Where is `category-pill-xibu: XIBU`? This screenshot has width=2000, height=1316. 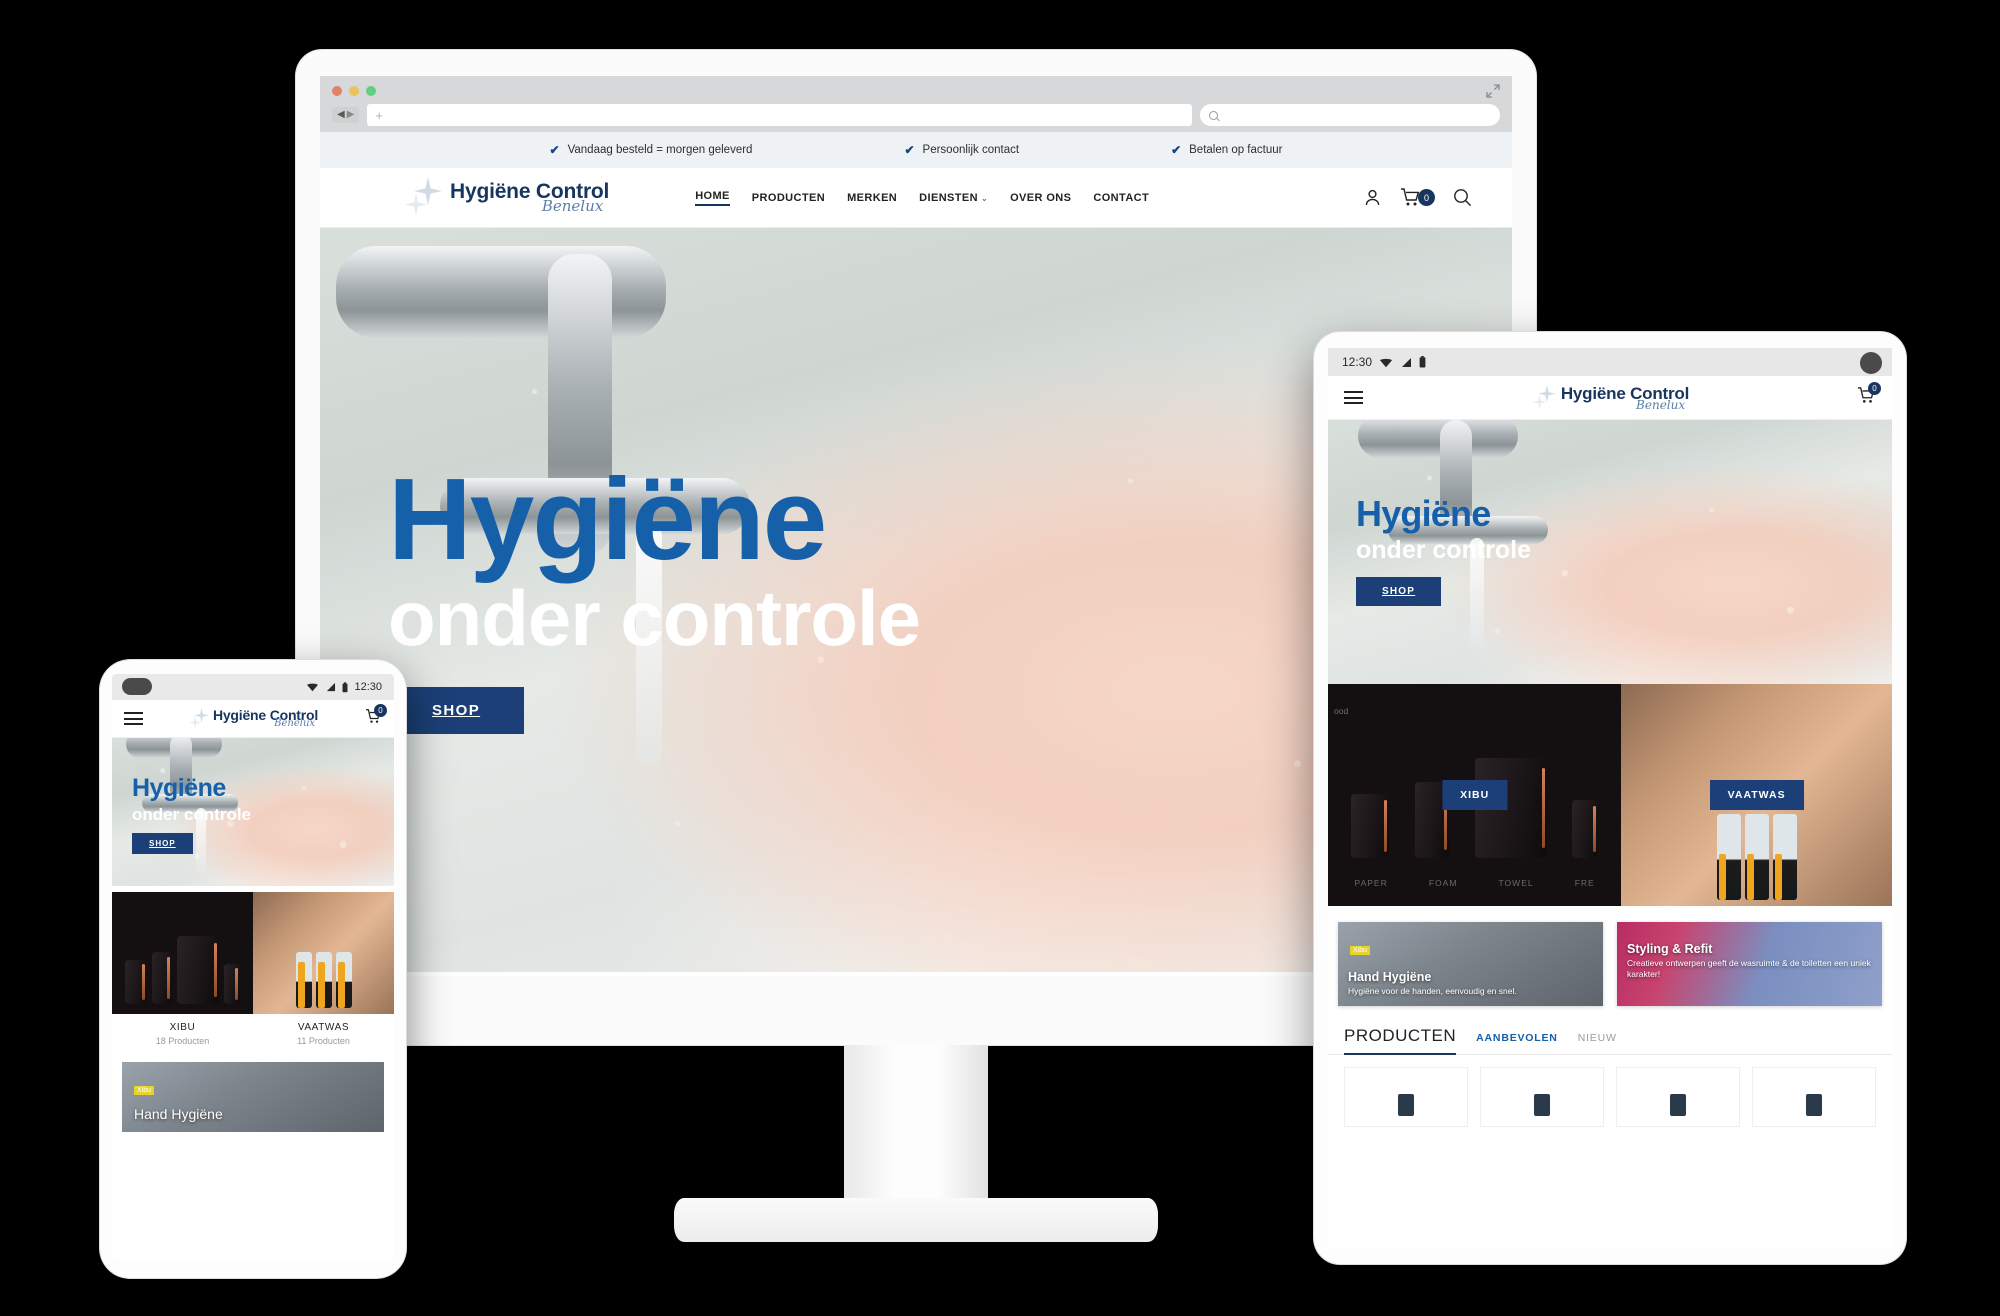
category-pill-xibu: XIBU is located at coordinates (1475, 795).